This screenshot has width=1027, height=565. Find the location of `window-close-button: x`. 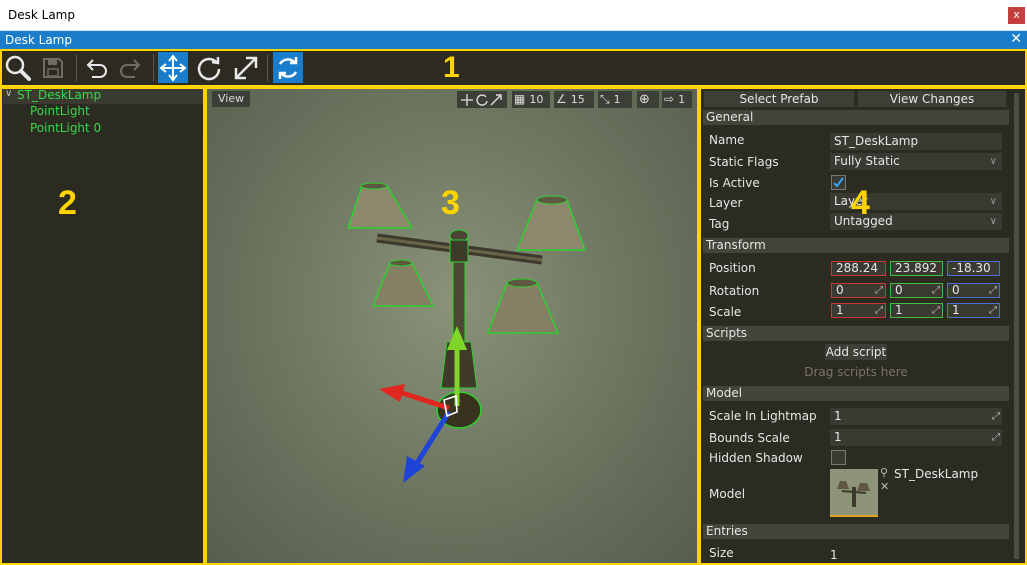

window-close-button: x is located at coordinates (1016, 15).